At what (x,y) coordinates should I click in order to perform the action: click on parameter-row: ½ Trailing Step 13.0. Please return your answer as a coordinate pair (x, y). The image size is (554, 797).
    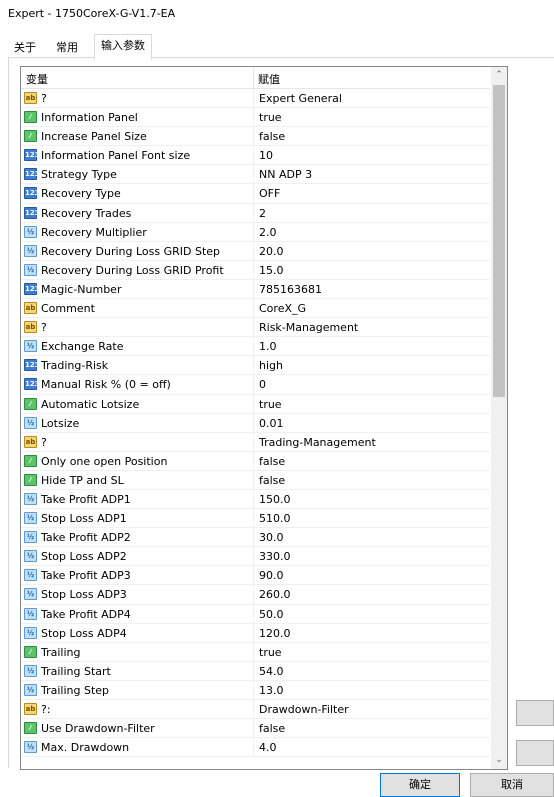
    Looking at the image, I should click on (255, 690).